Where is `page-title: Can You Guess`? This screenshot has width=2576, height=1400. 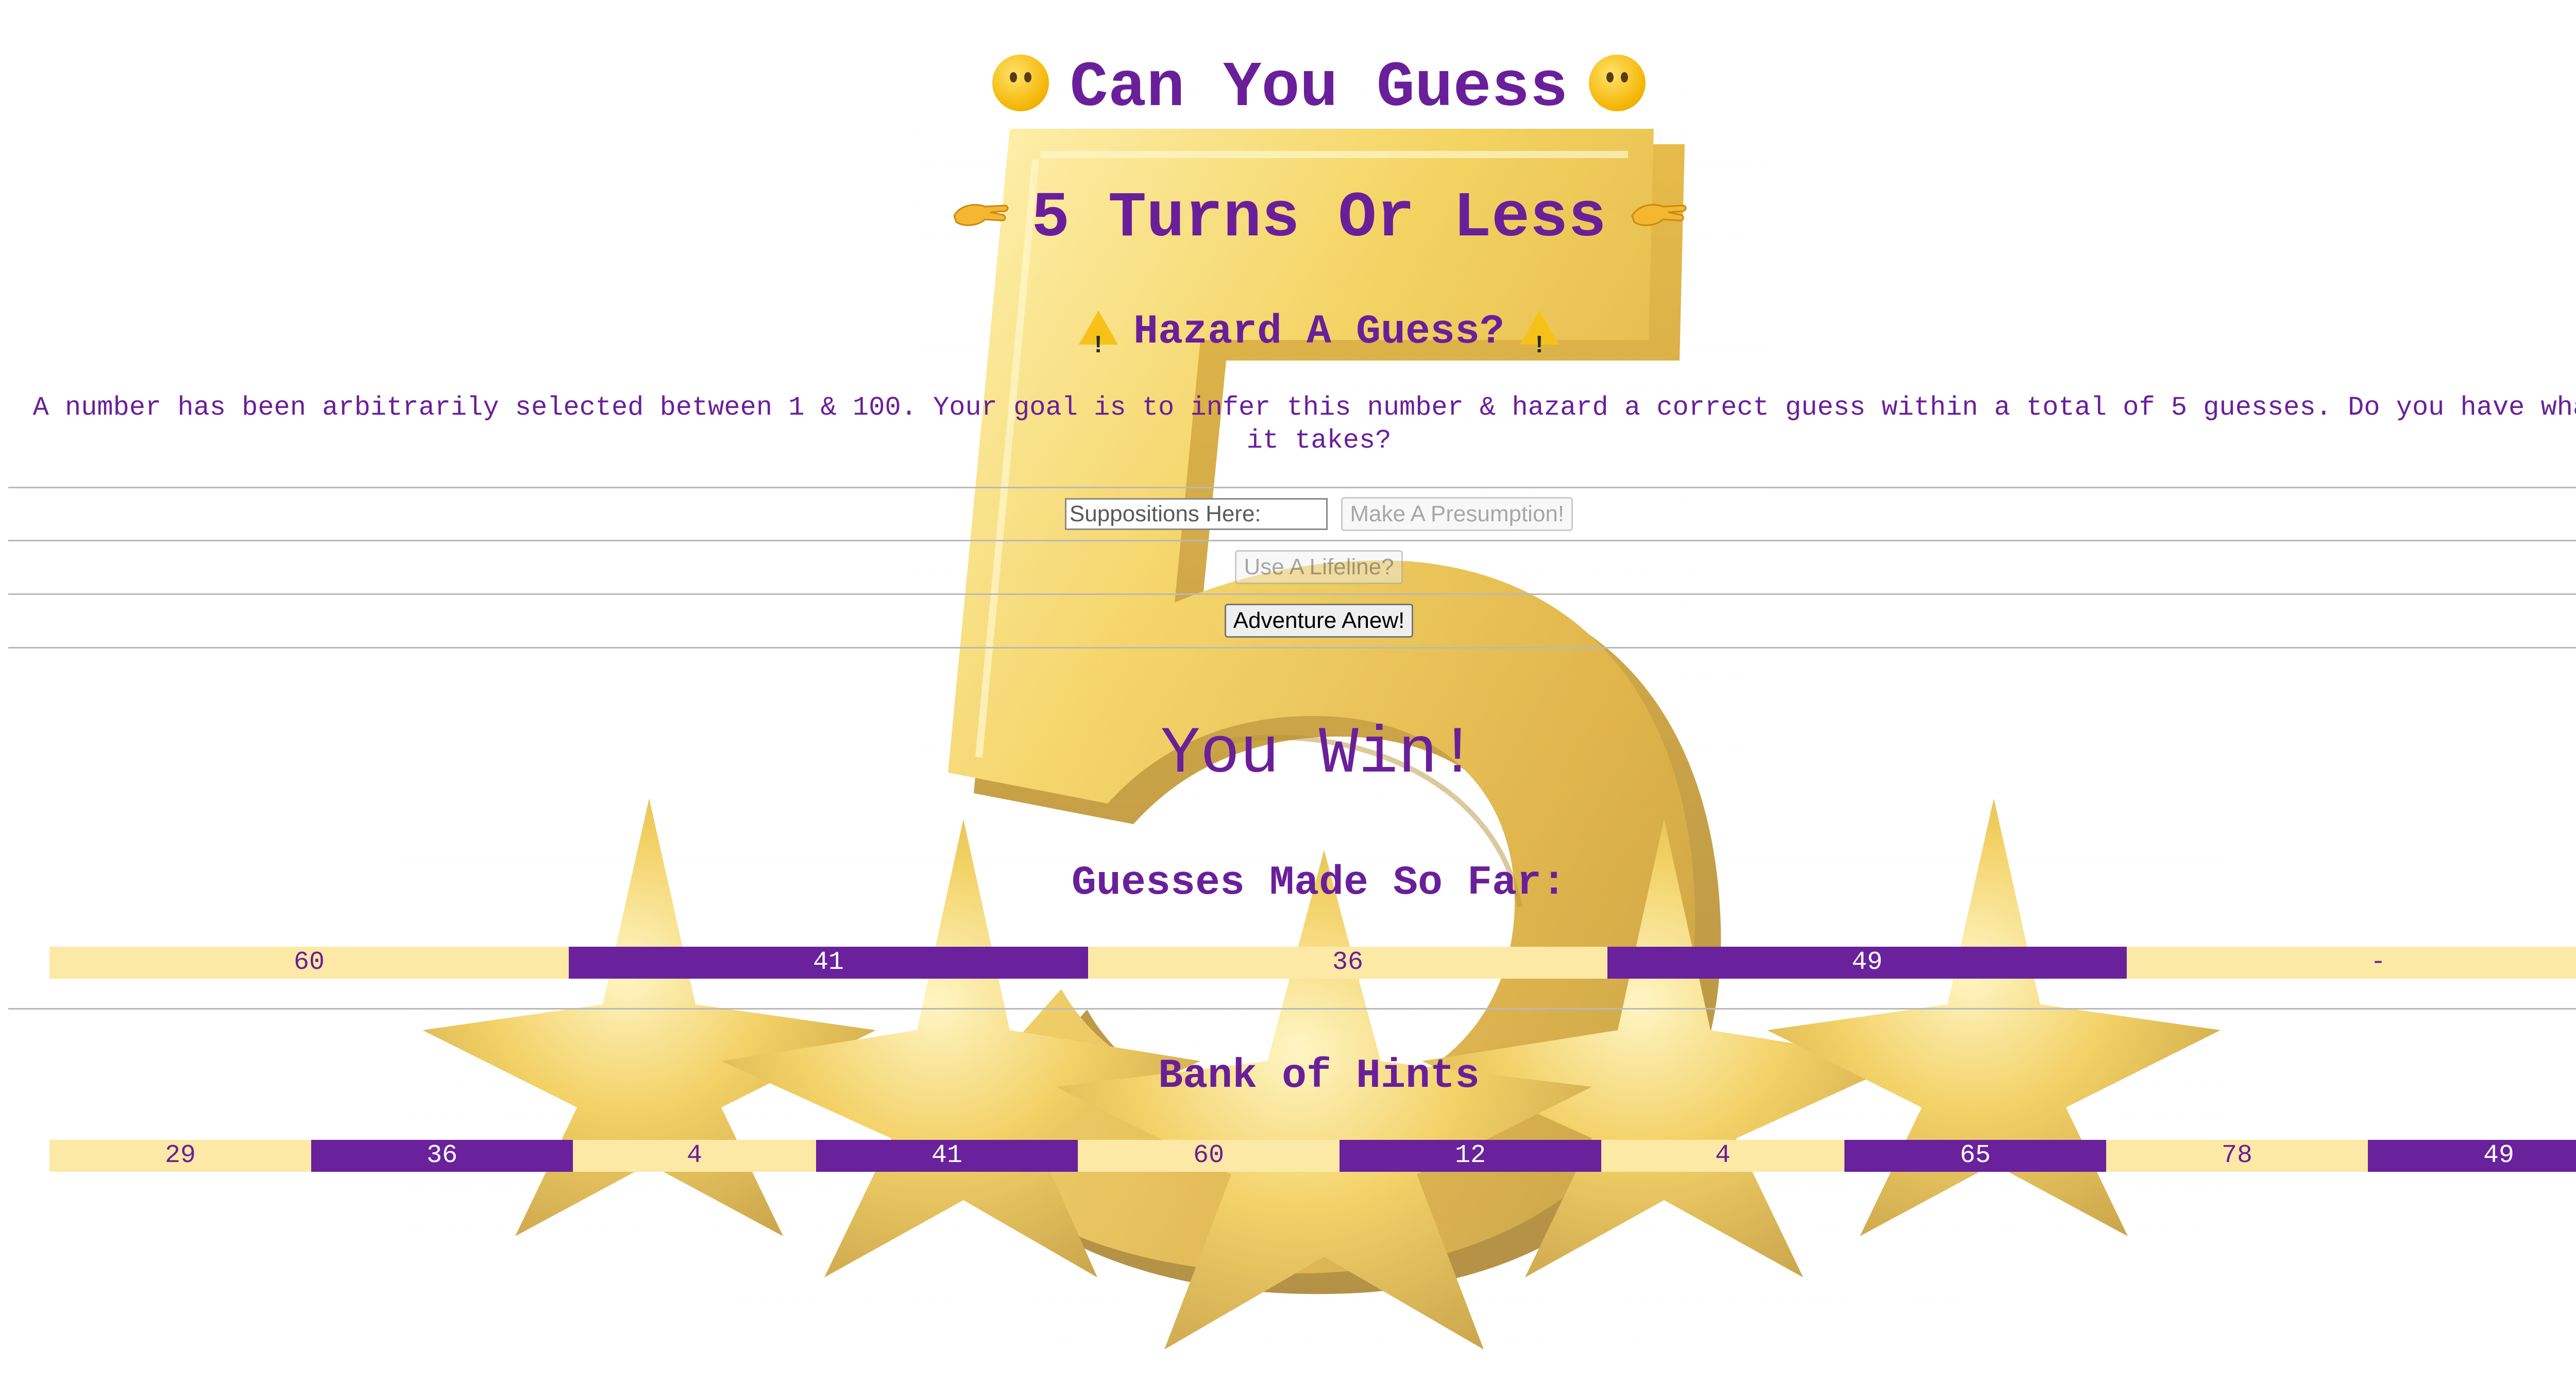
page-title: Can You Guess is located at coordinates (1288, 89).